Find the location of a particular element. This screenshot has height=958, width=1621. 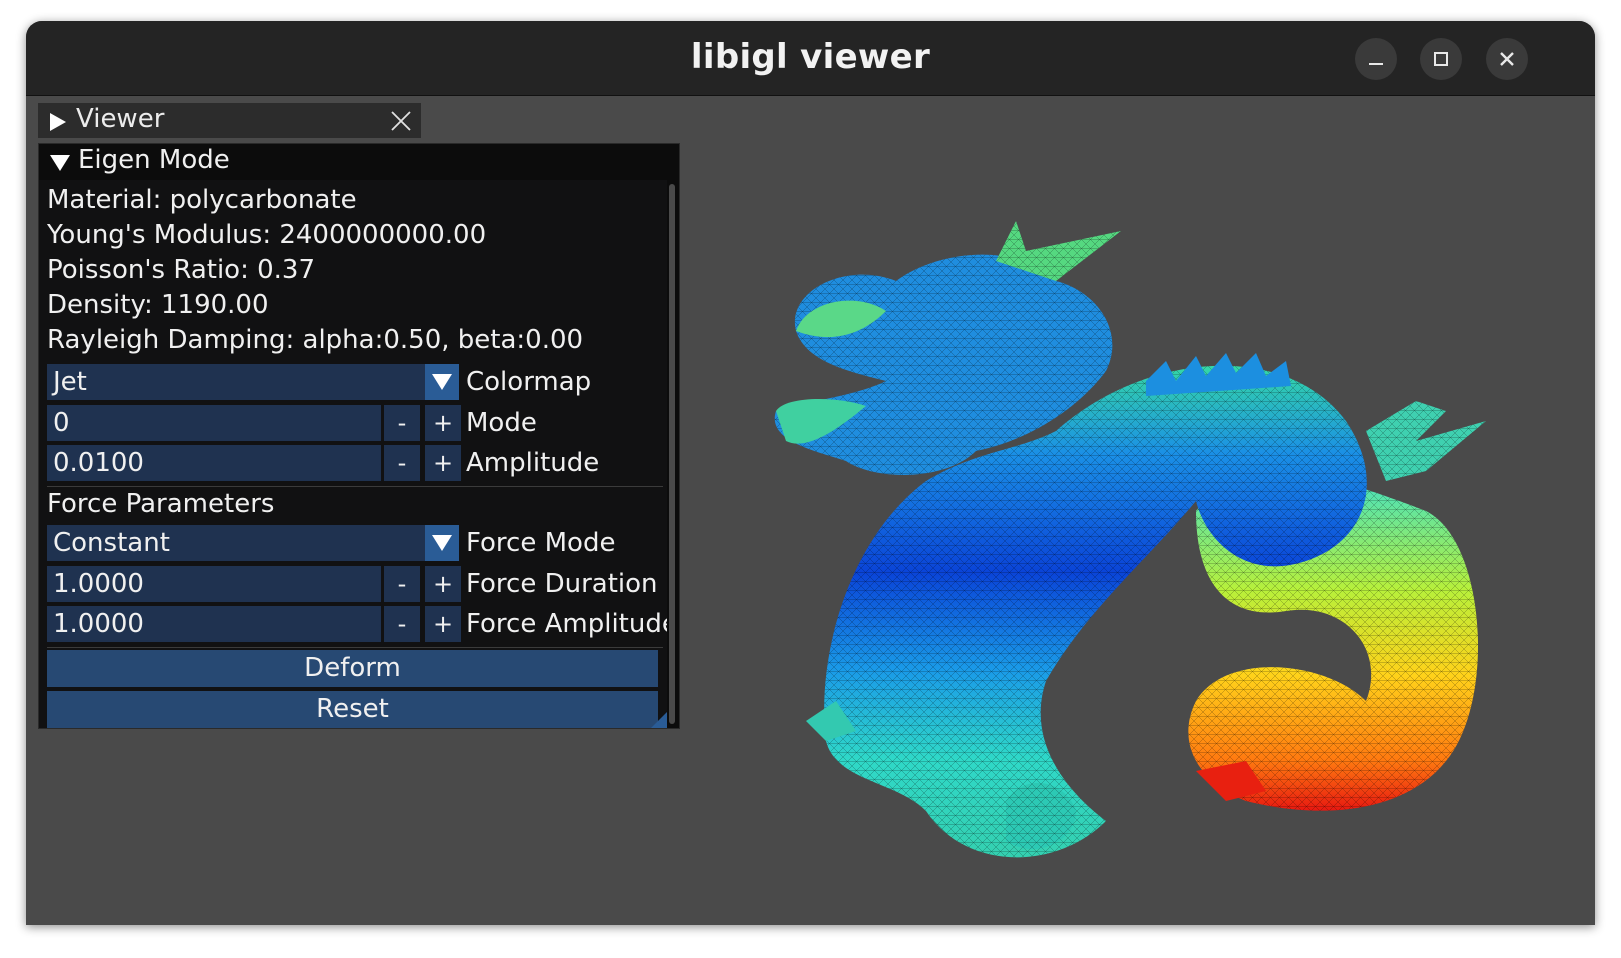

deform-button: Deform is located at coordinates (352, 668).